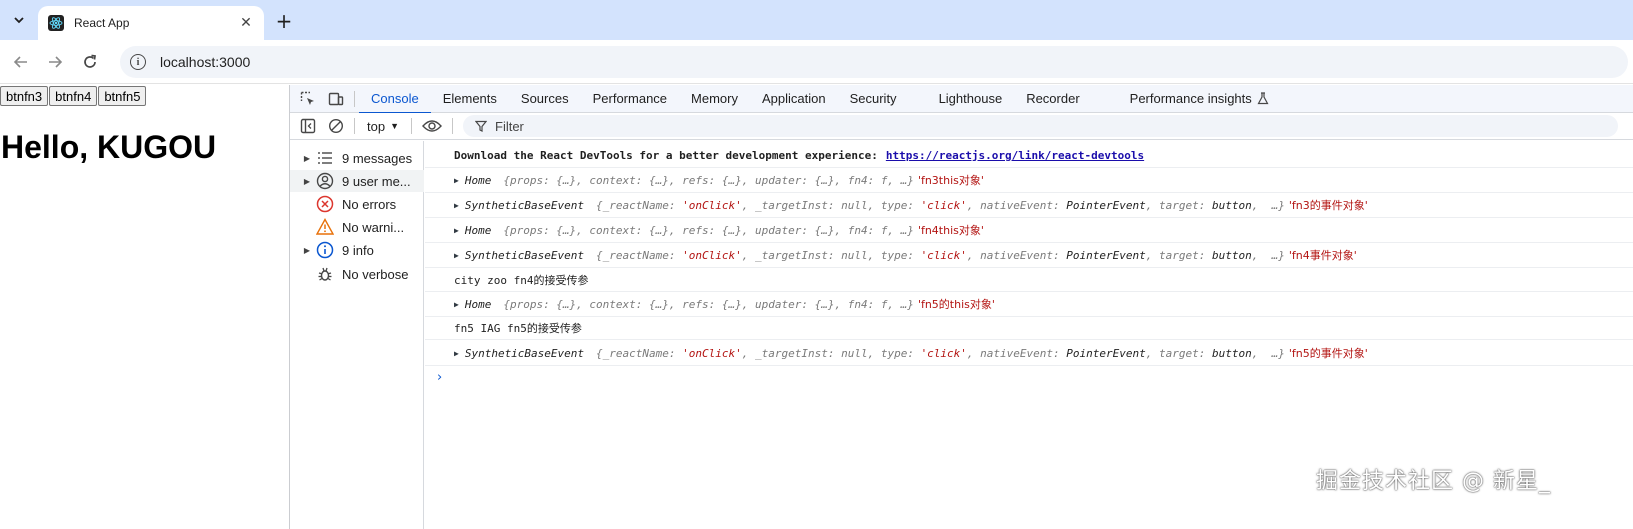 This screenshot has height=529, width=1633. What do you see at coordinates (950, 180) in the screenshot?
I see `message-string-arg: 'fn3this对象'` at bounding box center [950, 180].